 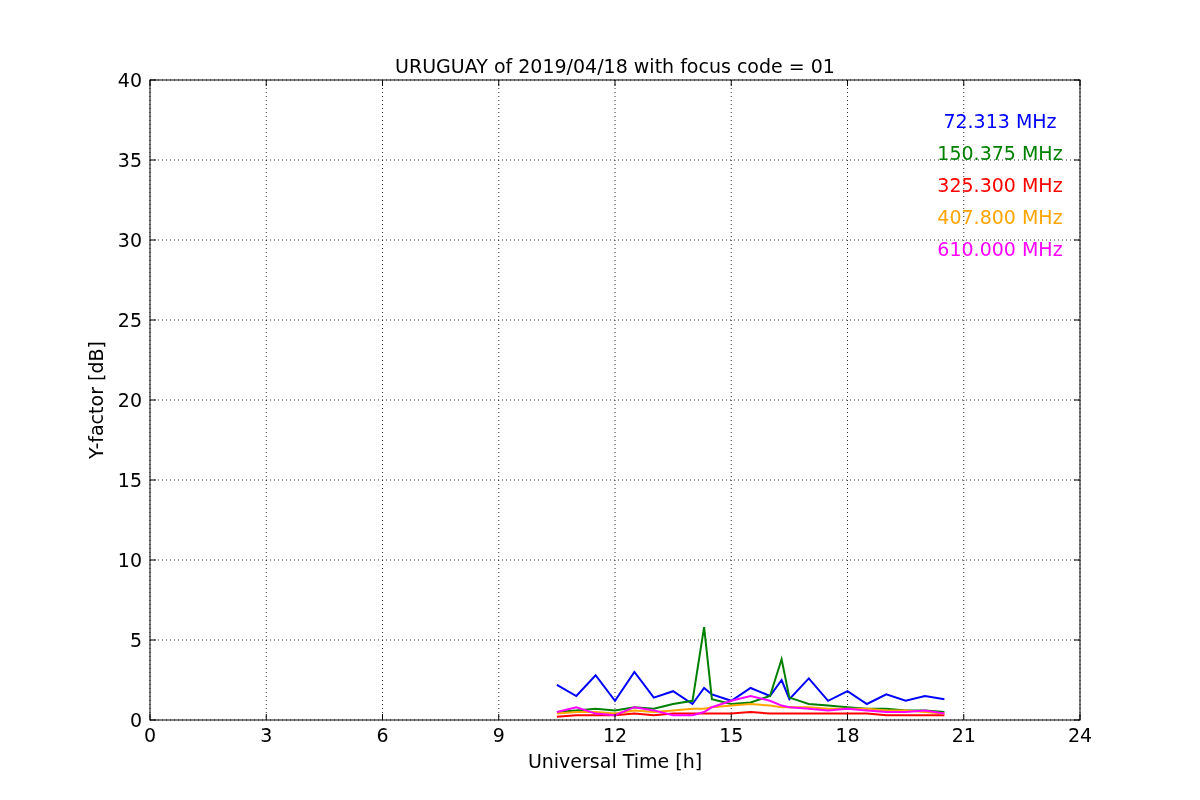 What do you see at coordinates (382, 735) in the screenshot?
I see `tick-label: 6` at bounding box center [382, 735].